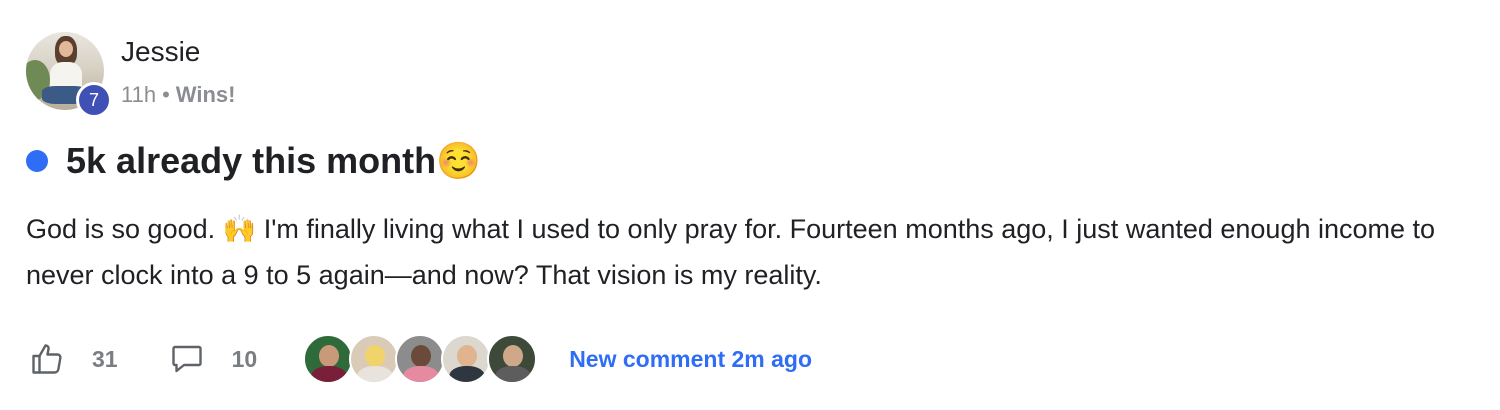  I want to click on recent-commenters, so click(420, 359).